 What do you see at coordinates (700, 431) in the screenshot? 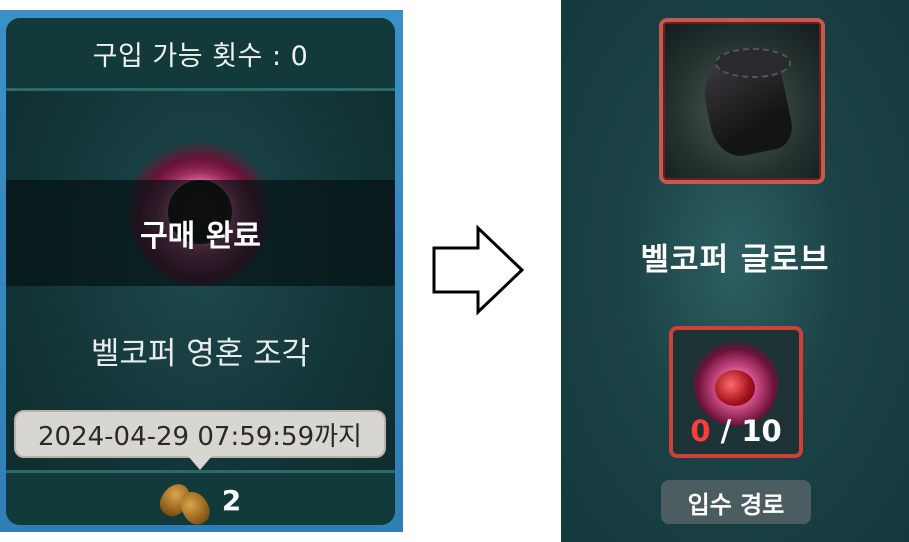
I see `material-owned: 0` at bounding box center [700, 431].